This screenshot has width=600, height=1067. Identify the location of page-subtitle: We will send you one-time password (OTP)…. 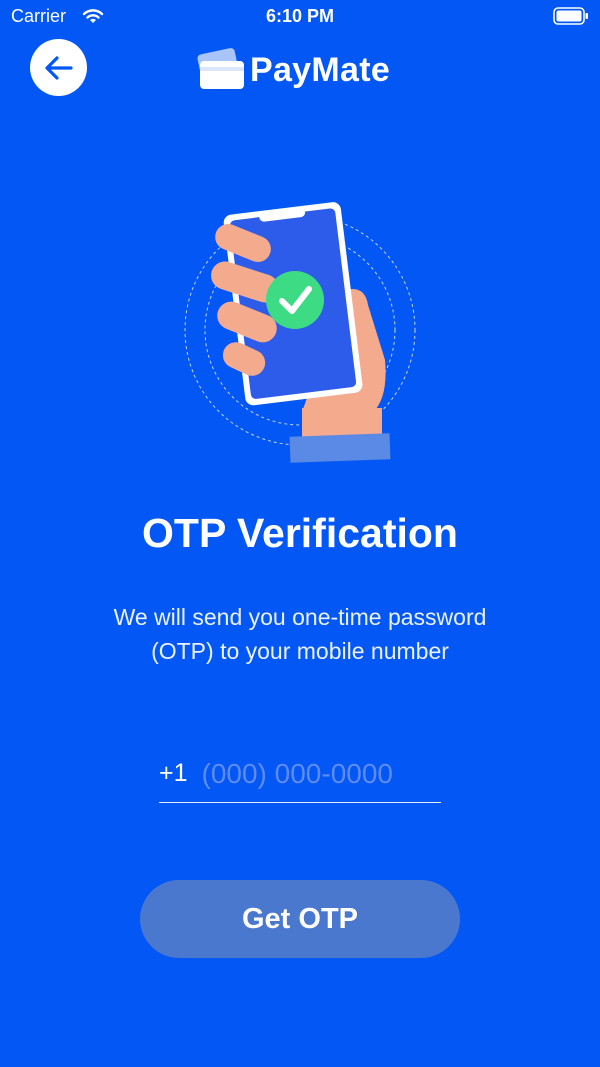
(300, 634).